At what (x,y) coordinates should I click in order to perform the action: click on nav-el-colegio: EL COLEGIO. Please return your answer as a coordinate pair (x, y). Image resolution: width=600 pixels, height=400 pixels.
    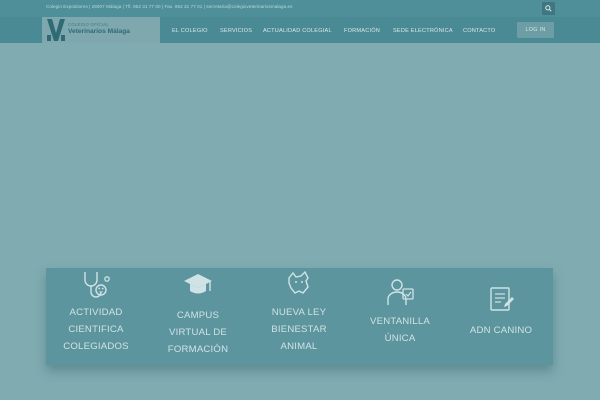
    Looking at the image, I should click on (190, 31).